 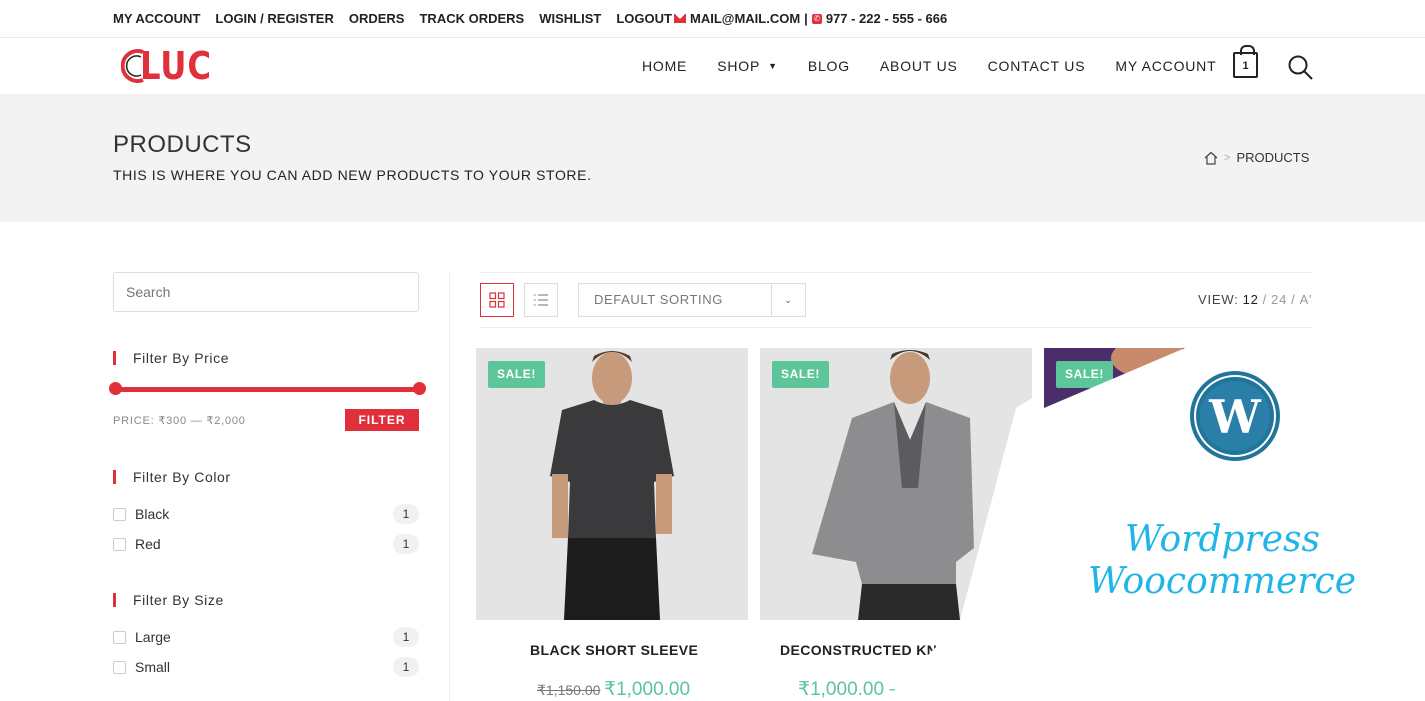 I want to click on list-icon, so click(x=541, y=300).